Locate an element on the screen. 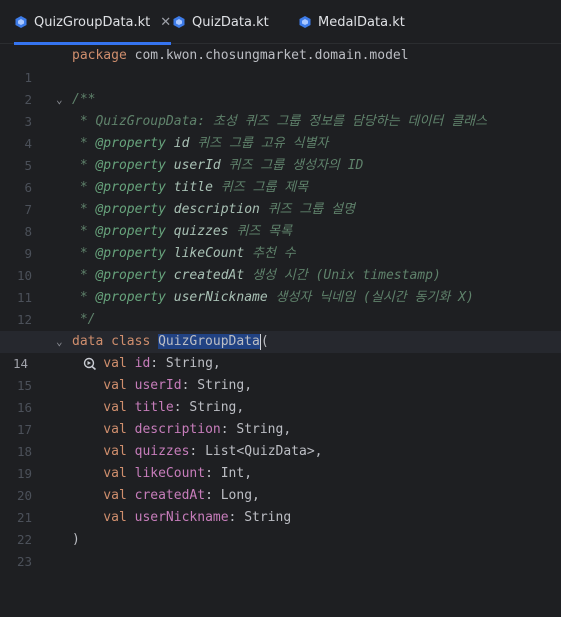 Image resolution: width=561 pixels, height=617 pixels. tab-quizgroupdata: QuizGroupData.kt ✕ is located at coordinates (93, 22).